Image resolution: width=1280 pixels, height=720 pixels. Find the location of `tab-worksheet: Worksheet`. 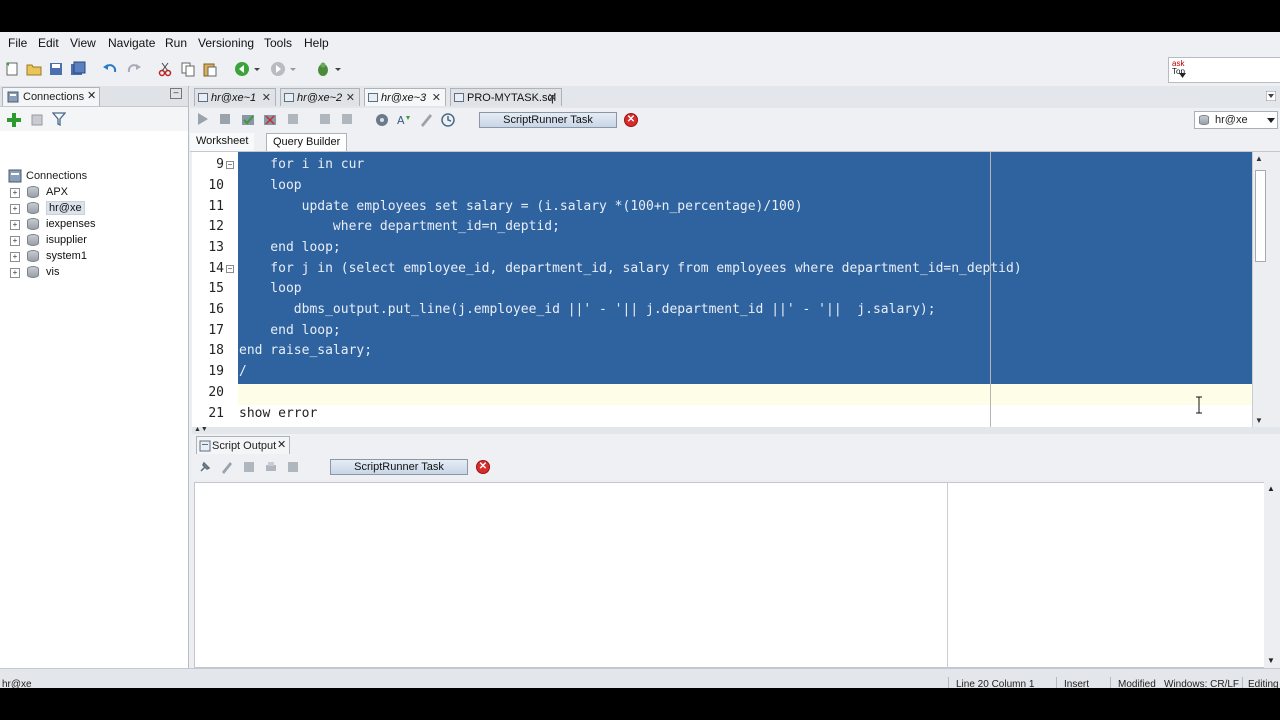

tab-worksheet: Worksheet is located at coordinates (222, 142).